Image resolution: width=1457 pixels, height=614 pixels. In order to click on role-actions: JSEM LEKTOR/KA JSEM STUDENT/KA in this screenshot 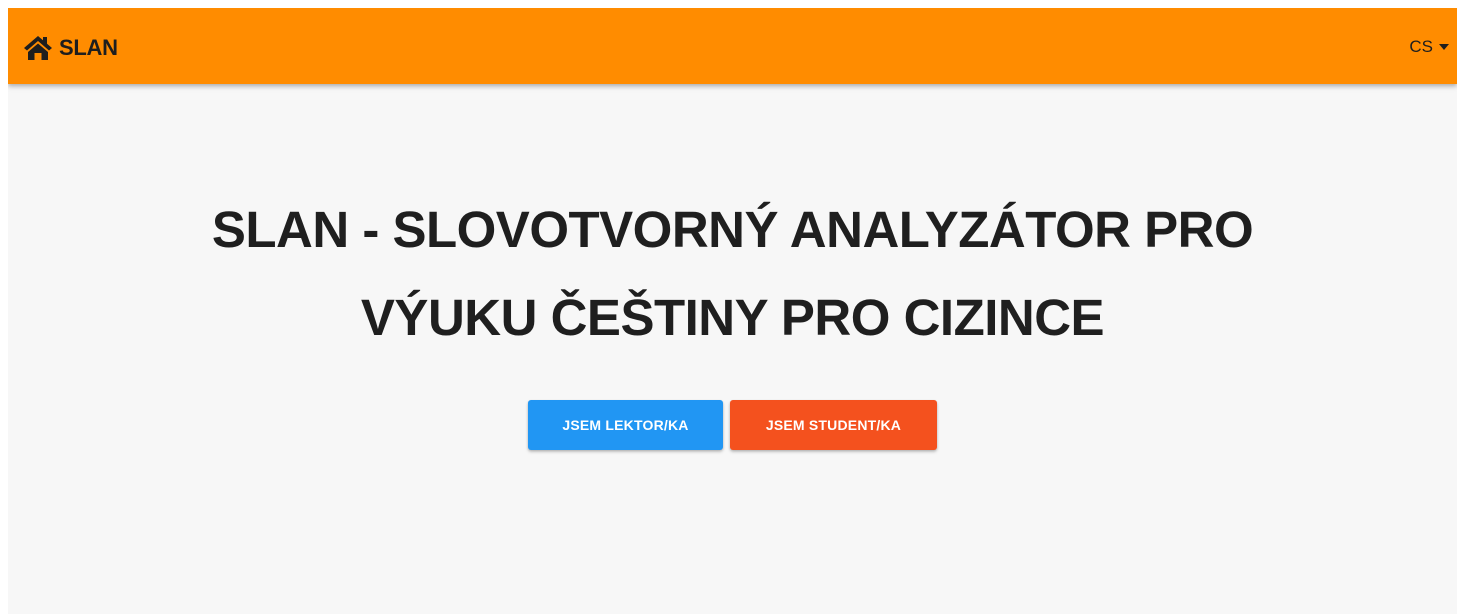, I will do `click(732, 425)`.